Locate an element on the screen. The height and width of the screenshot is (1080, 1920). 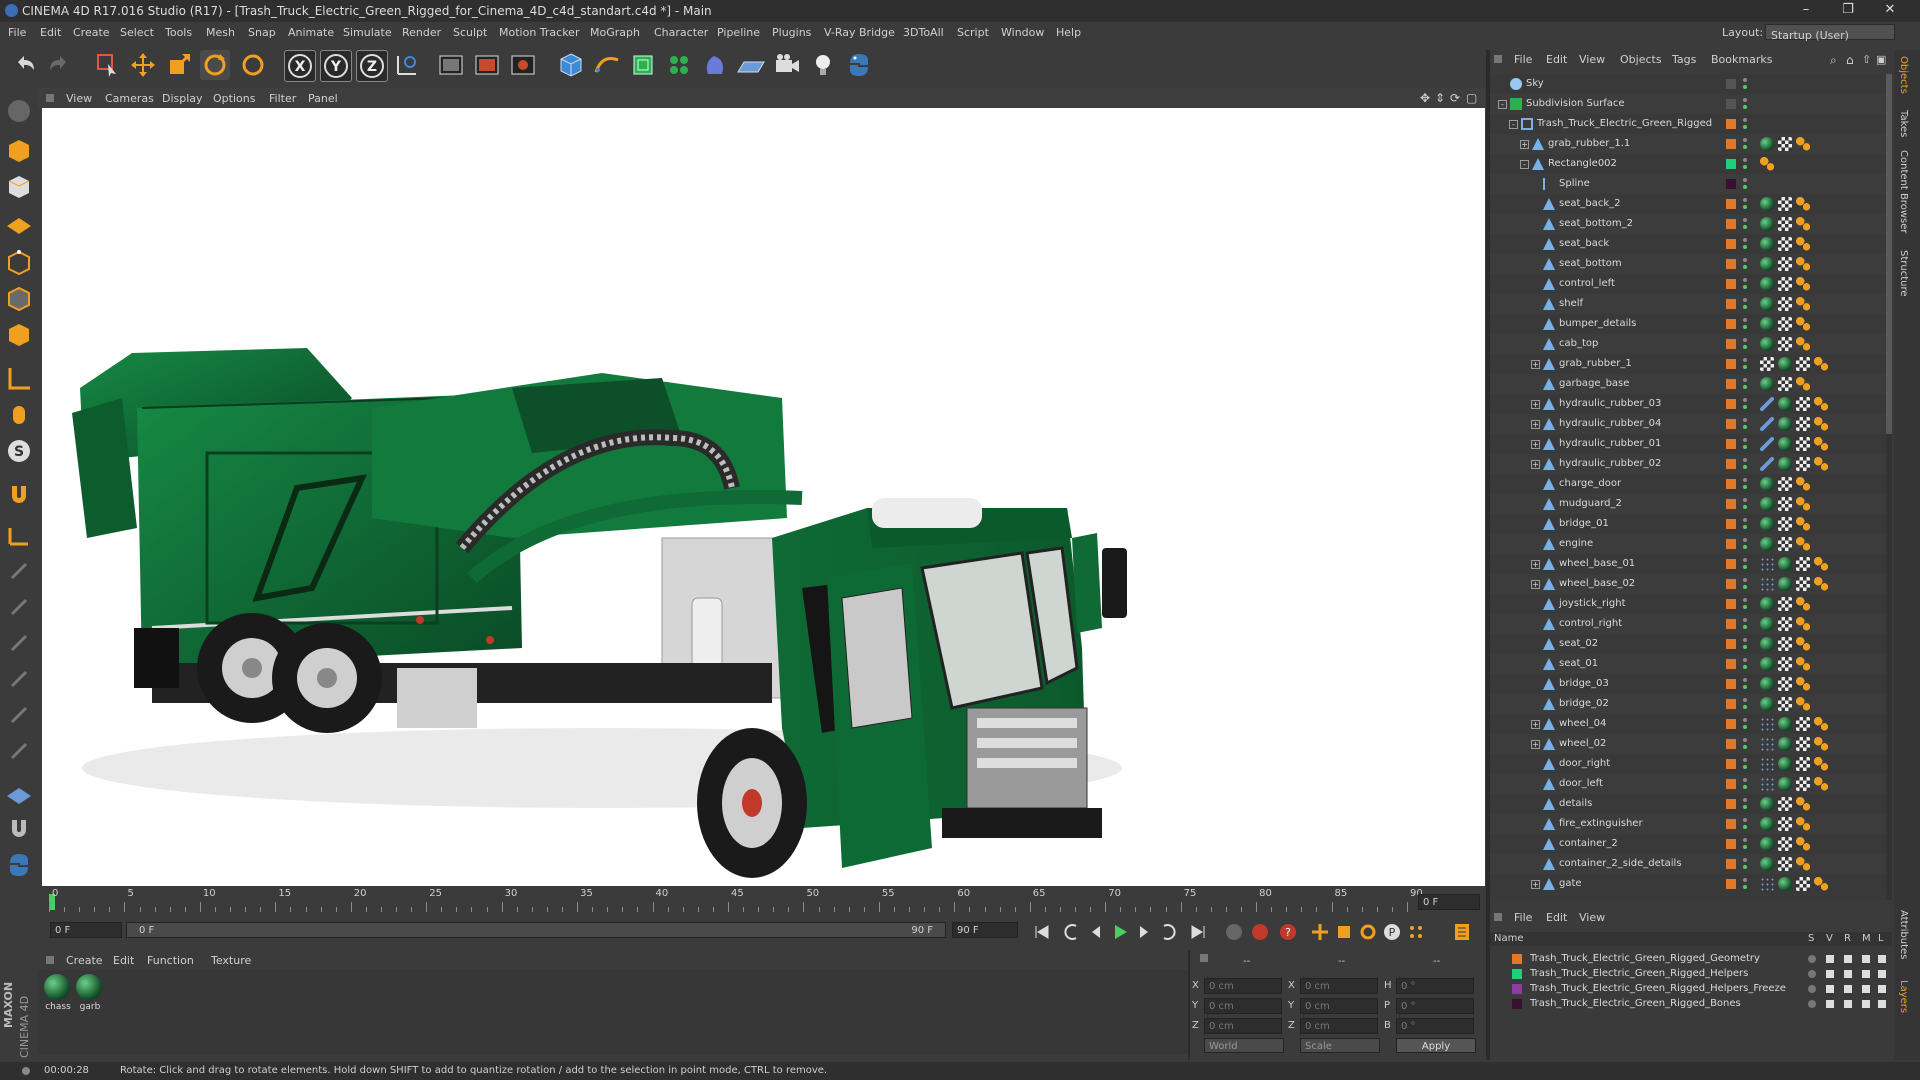
coordinate-mode-dropdown: World is located at coordinates (1244, 1045).